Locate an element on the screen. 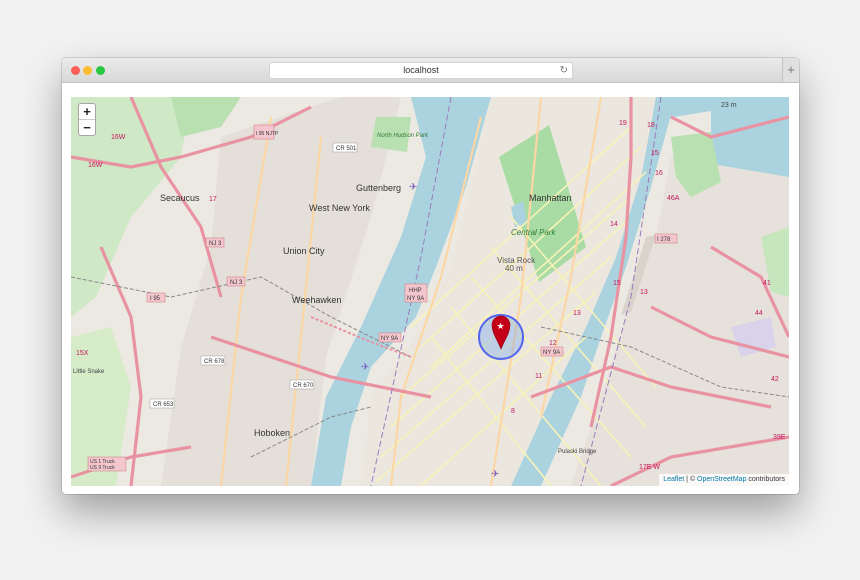 The height and width of the screenshot is (580, 860). num-15b: 15 is located at coordinates (617, 283).